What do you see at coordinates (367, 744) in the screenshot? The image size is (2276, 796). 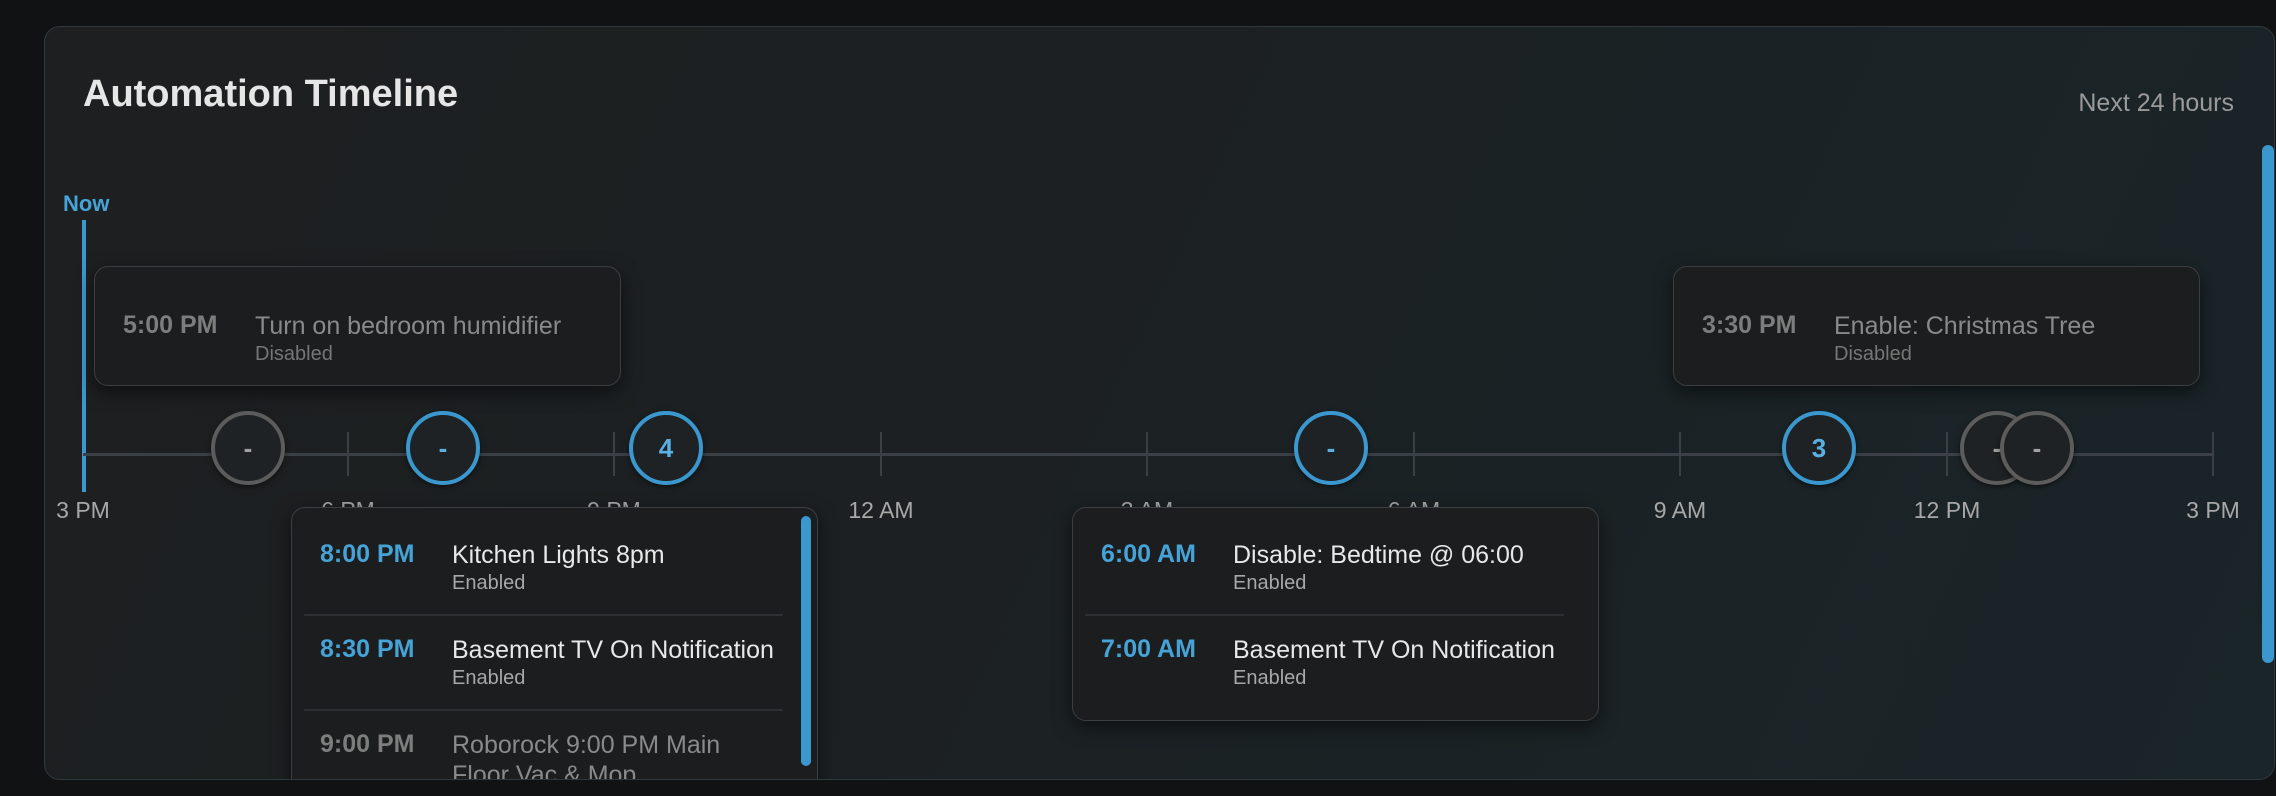 I see `event-time: 9:00 PM` at bounding box center [367, 744].